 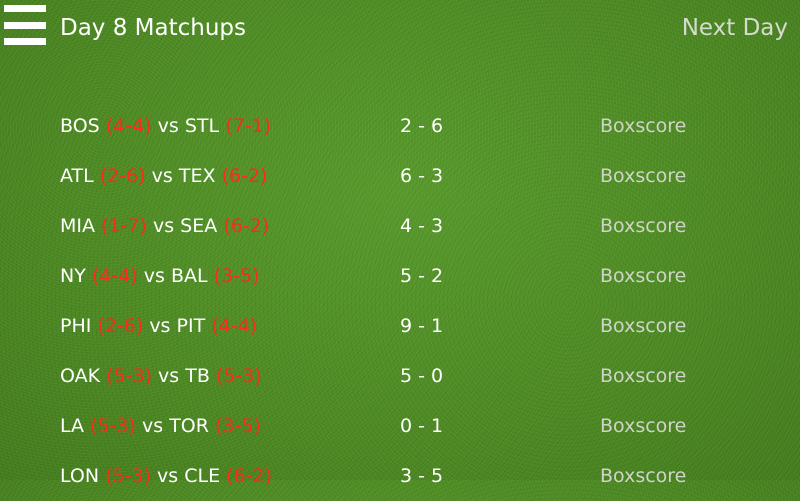 I want to click on team-home: TOR, so click(x=189, y=426).